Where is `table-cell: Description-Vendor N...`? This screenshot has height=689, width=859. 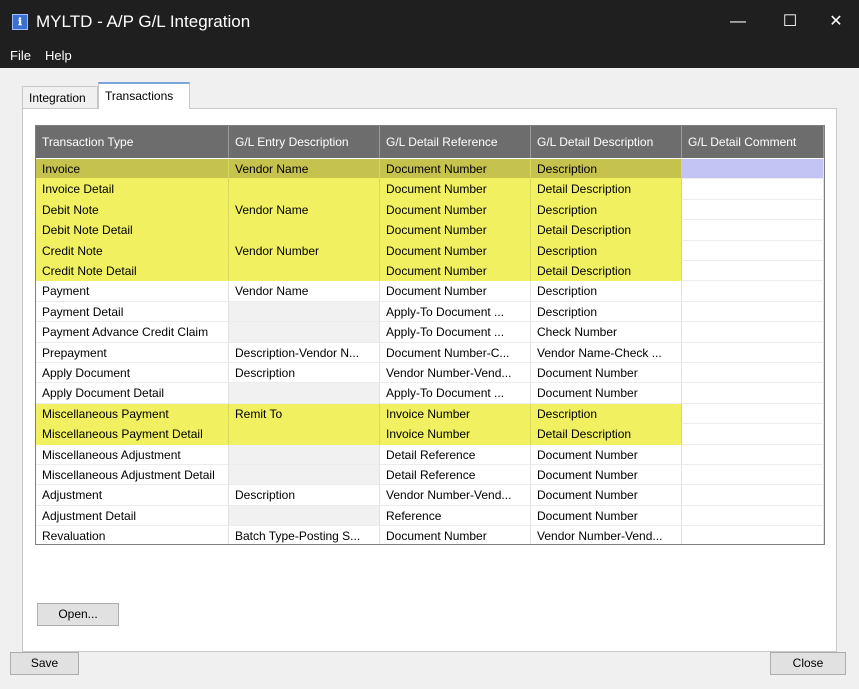 table-cell: Description-Vendor N... is located at coordinates (304, 352).